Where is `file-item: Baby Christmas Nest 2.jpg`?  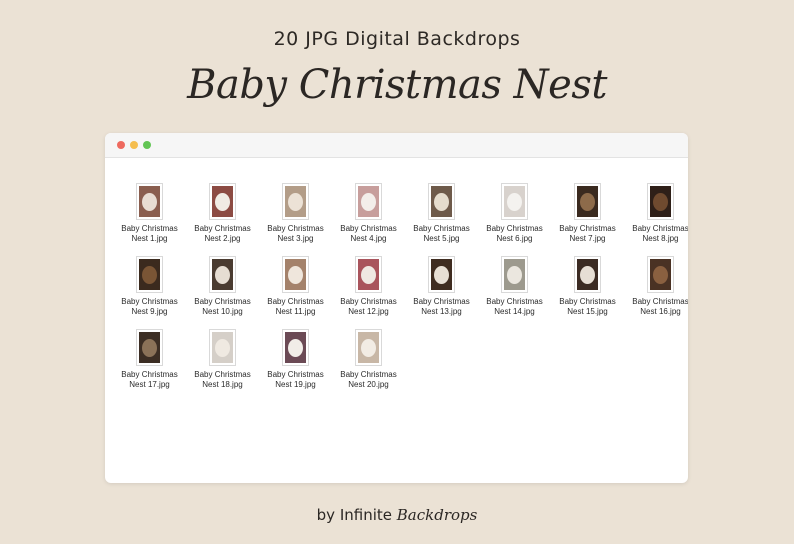 file-item: Baby Christmas Nest 2.jpg is located at coordinates (222, 213).